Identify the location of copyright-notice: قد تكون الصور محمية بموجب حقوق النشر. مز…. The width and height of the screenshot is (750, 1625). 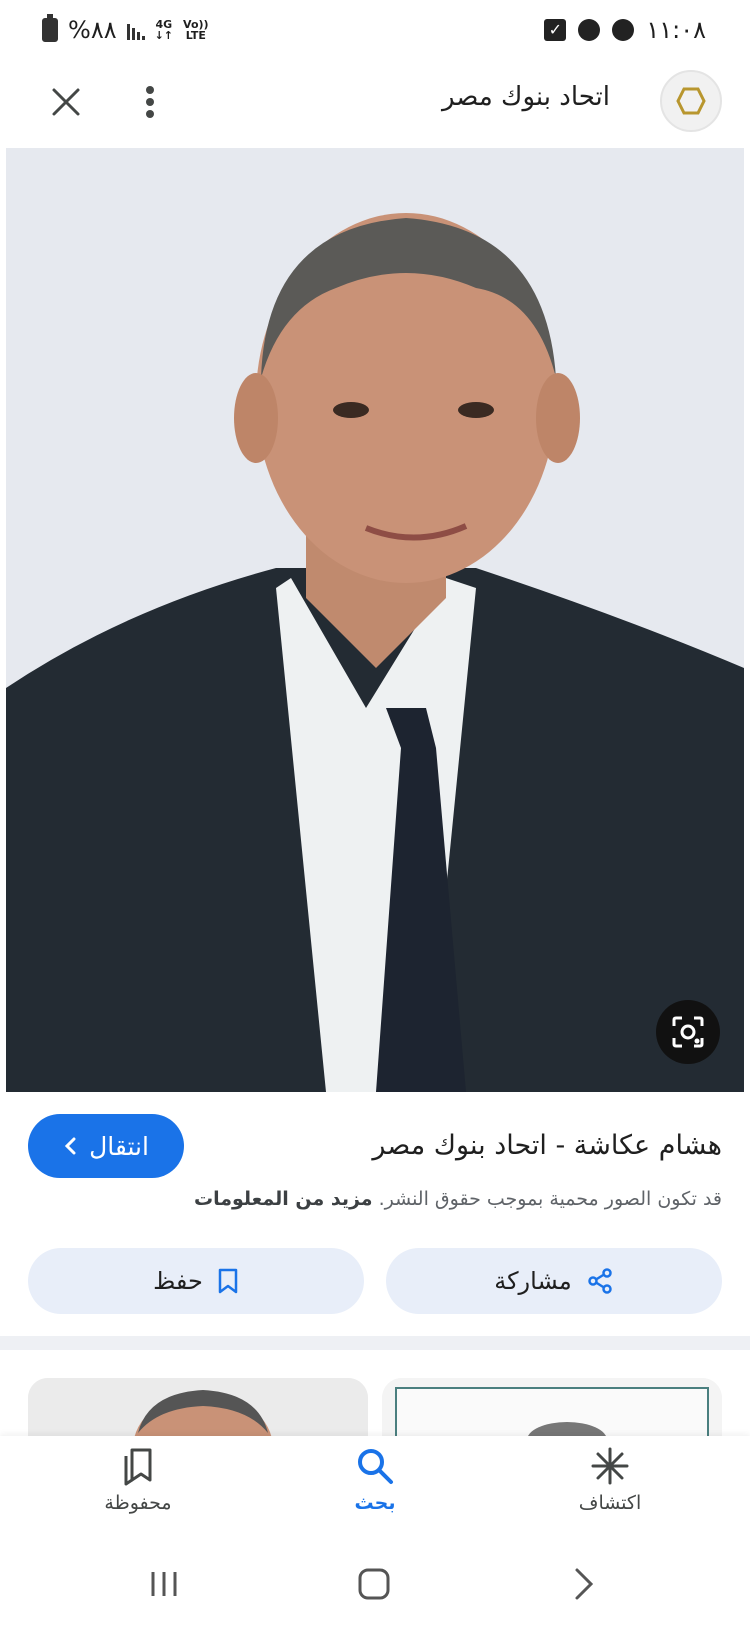
(458, 1199).